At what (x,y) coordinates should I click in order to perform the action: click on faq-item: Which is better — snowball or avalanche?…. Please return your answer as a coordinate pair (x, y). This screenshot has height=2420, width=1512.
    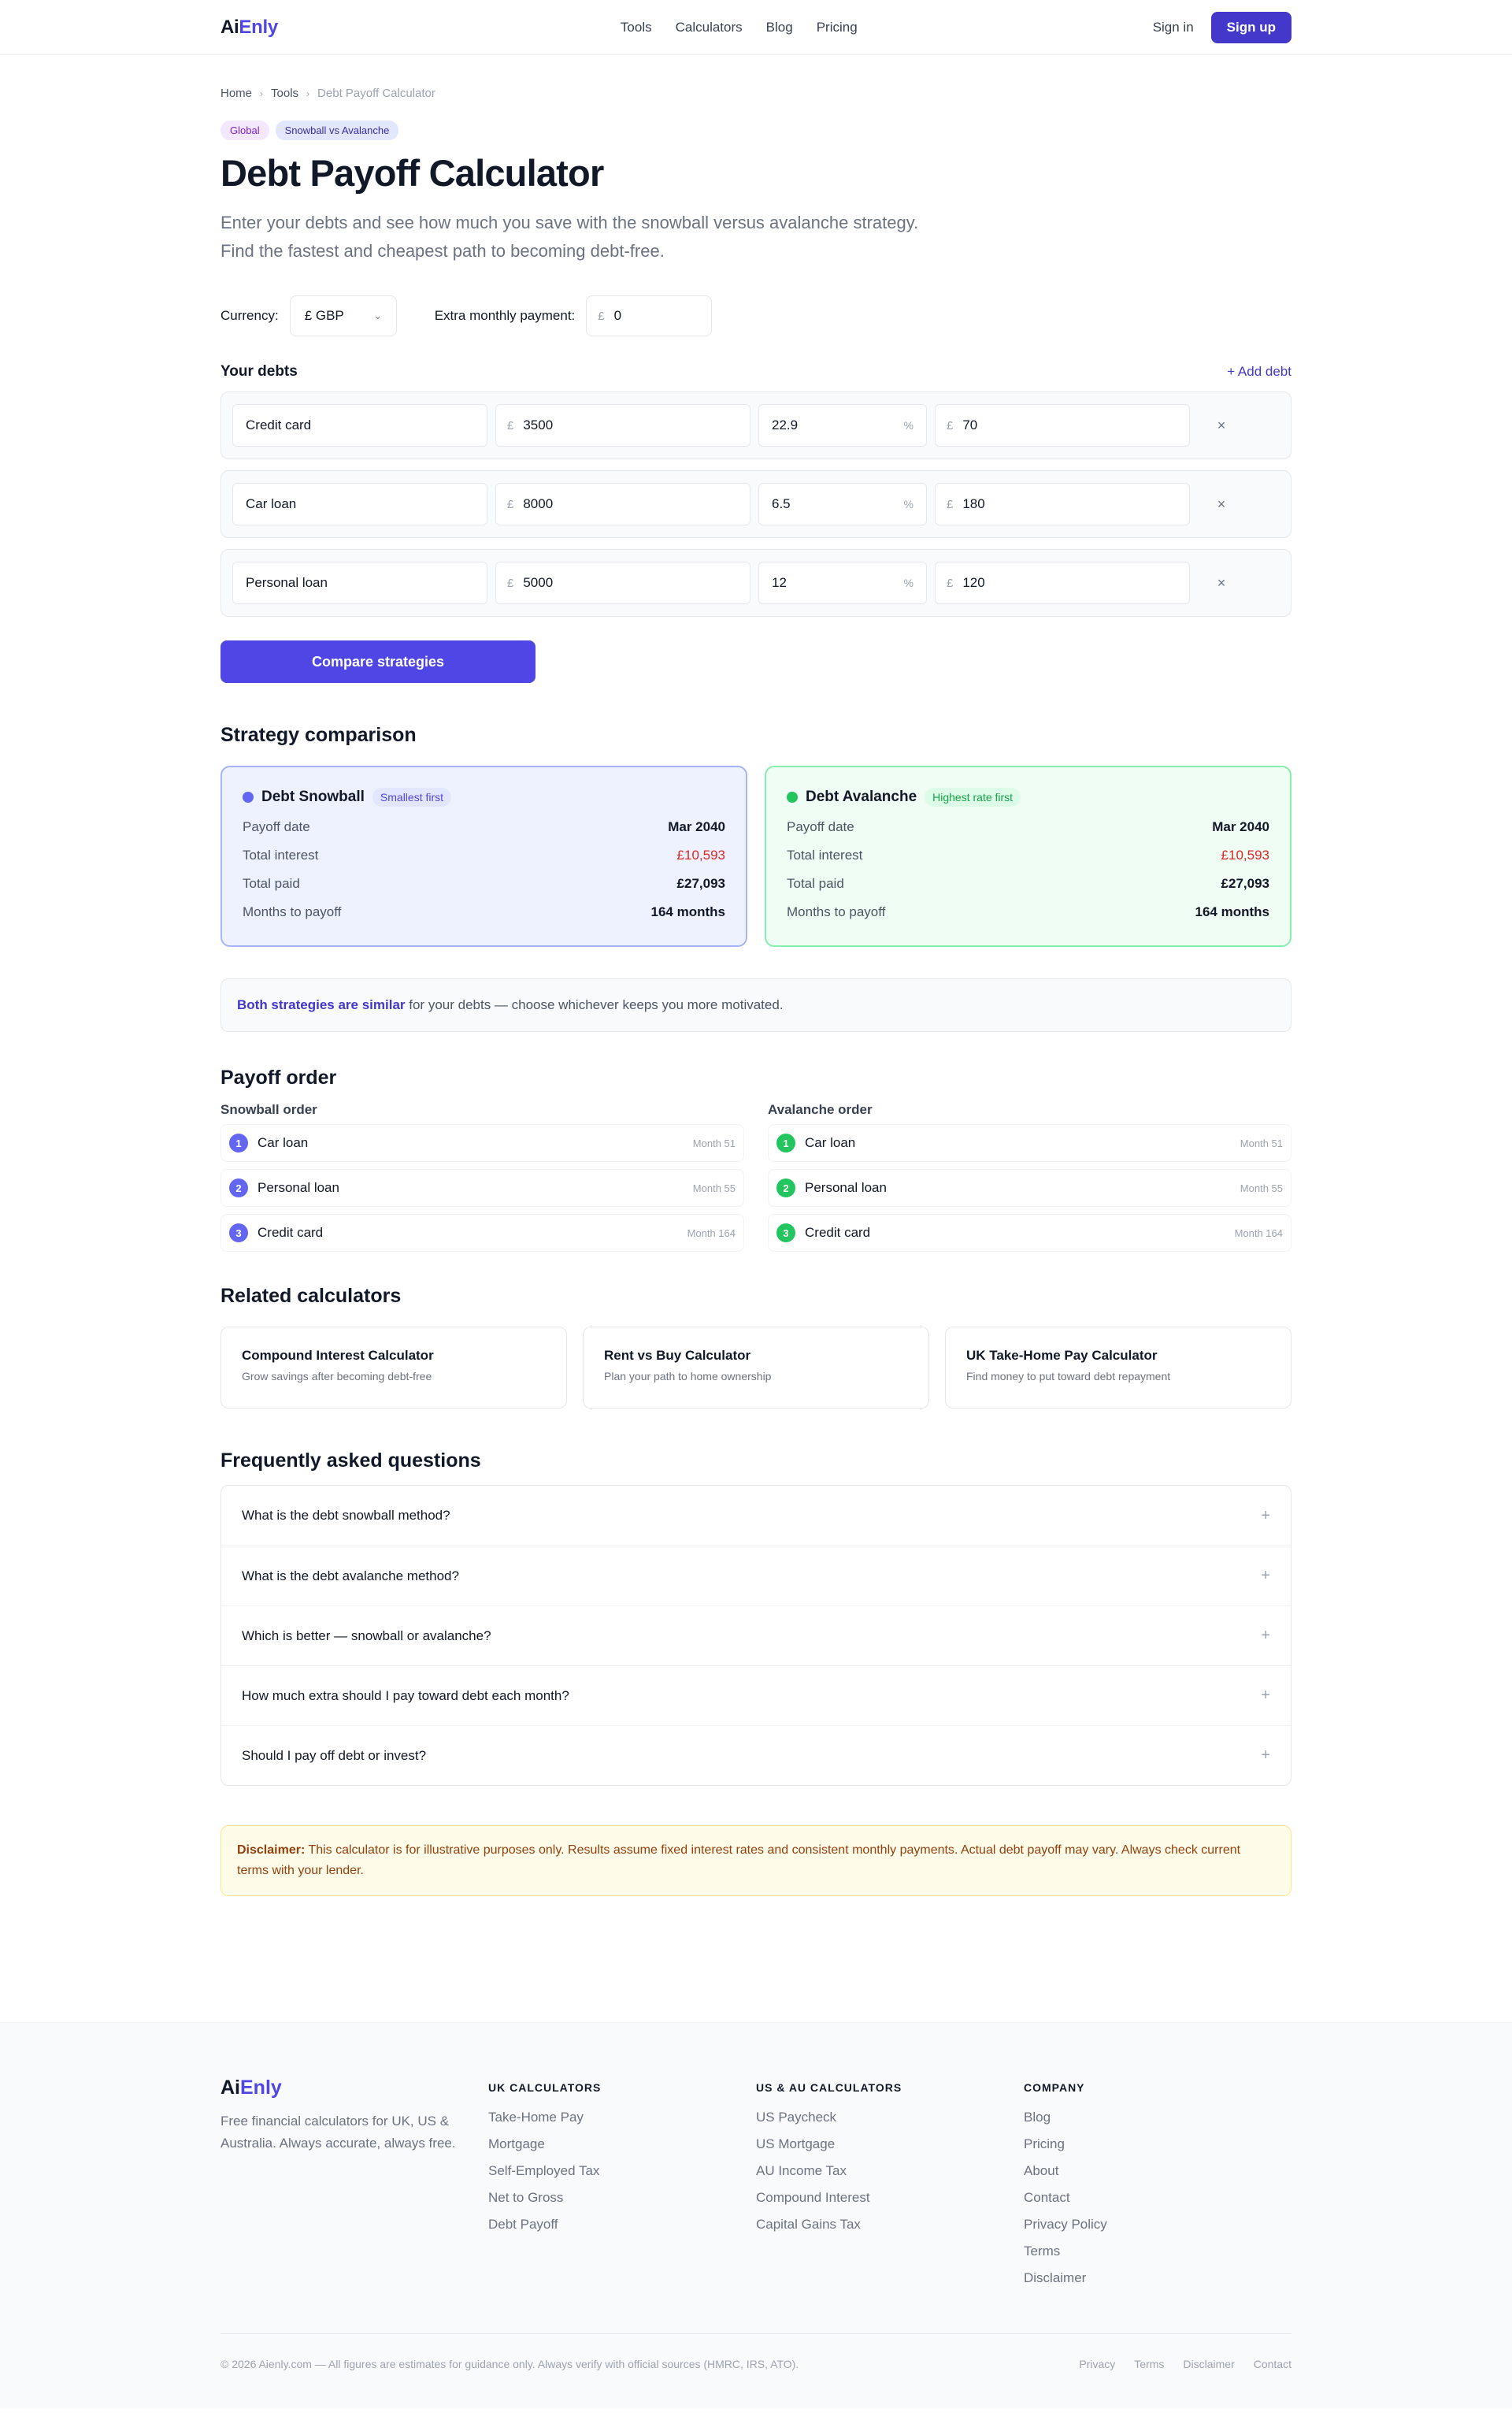
    Looking at the image, I should click on (756, 1635).